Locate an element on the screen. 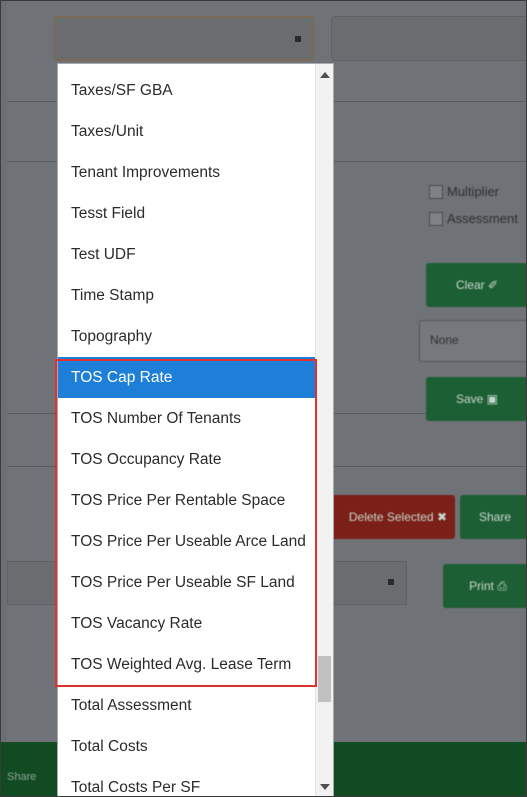 The height and width of the screenshot is (797, 527). save-button-label: Save is located at coordinates (469, 399).